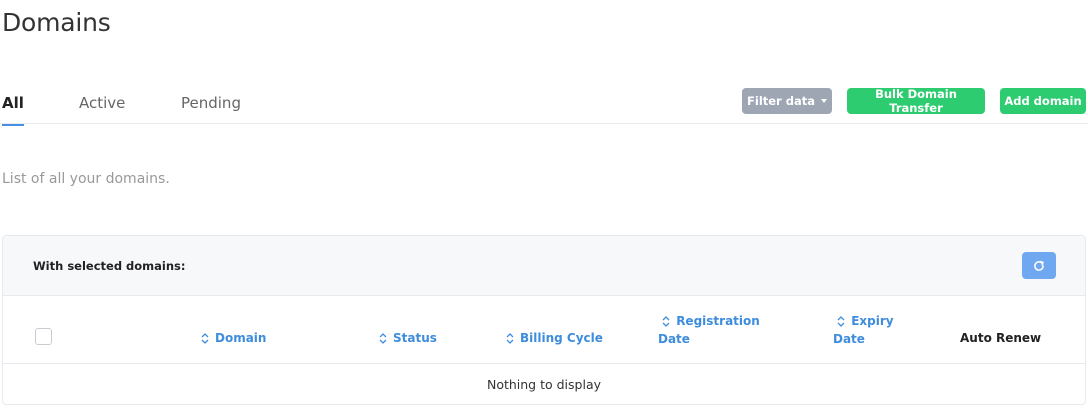 The height and width of the screenshot is (420, 1088). What do you see at coordinates (13, 110) in the screenshot?
I see `tab-all: All` at bounding box center [13, 110].